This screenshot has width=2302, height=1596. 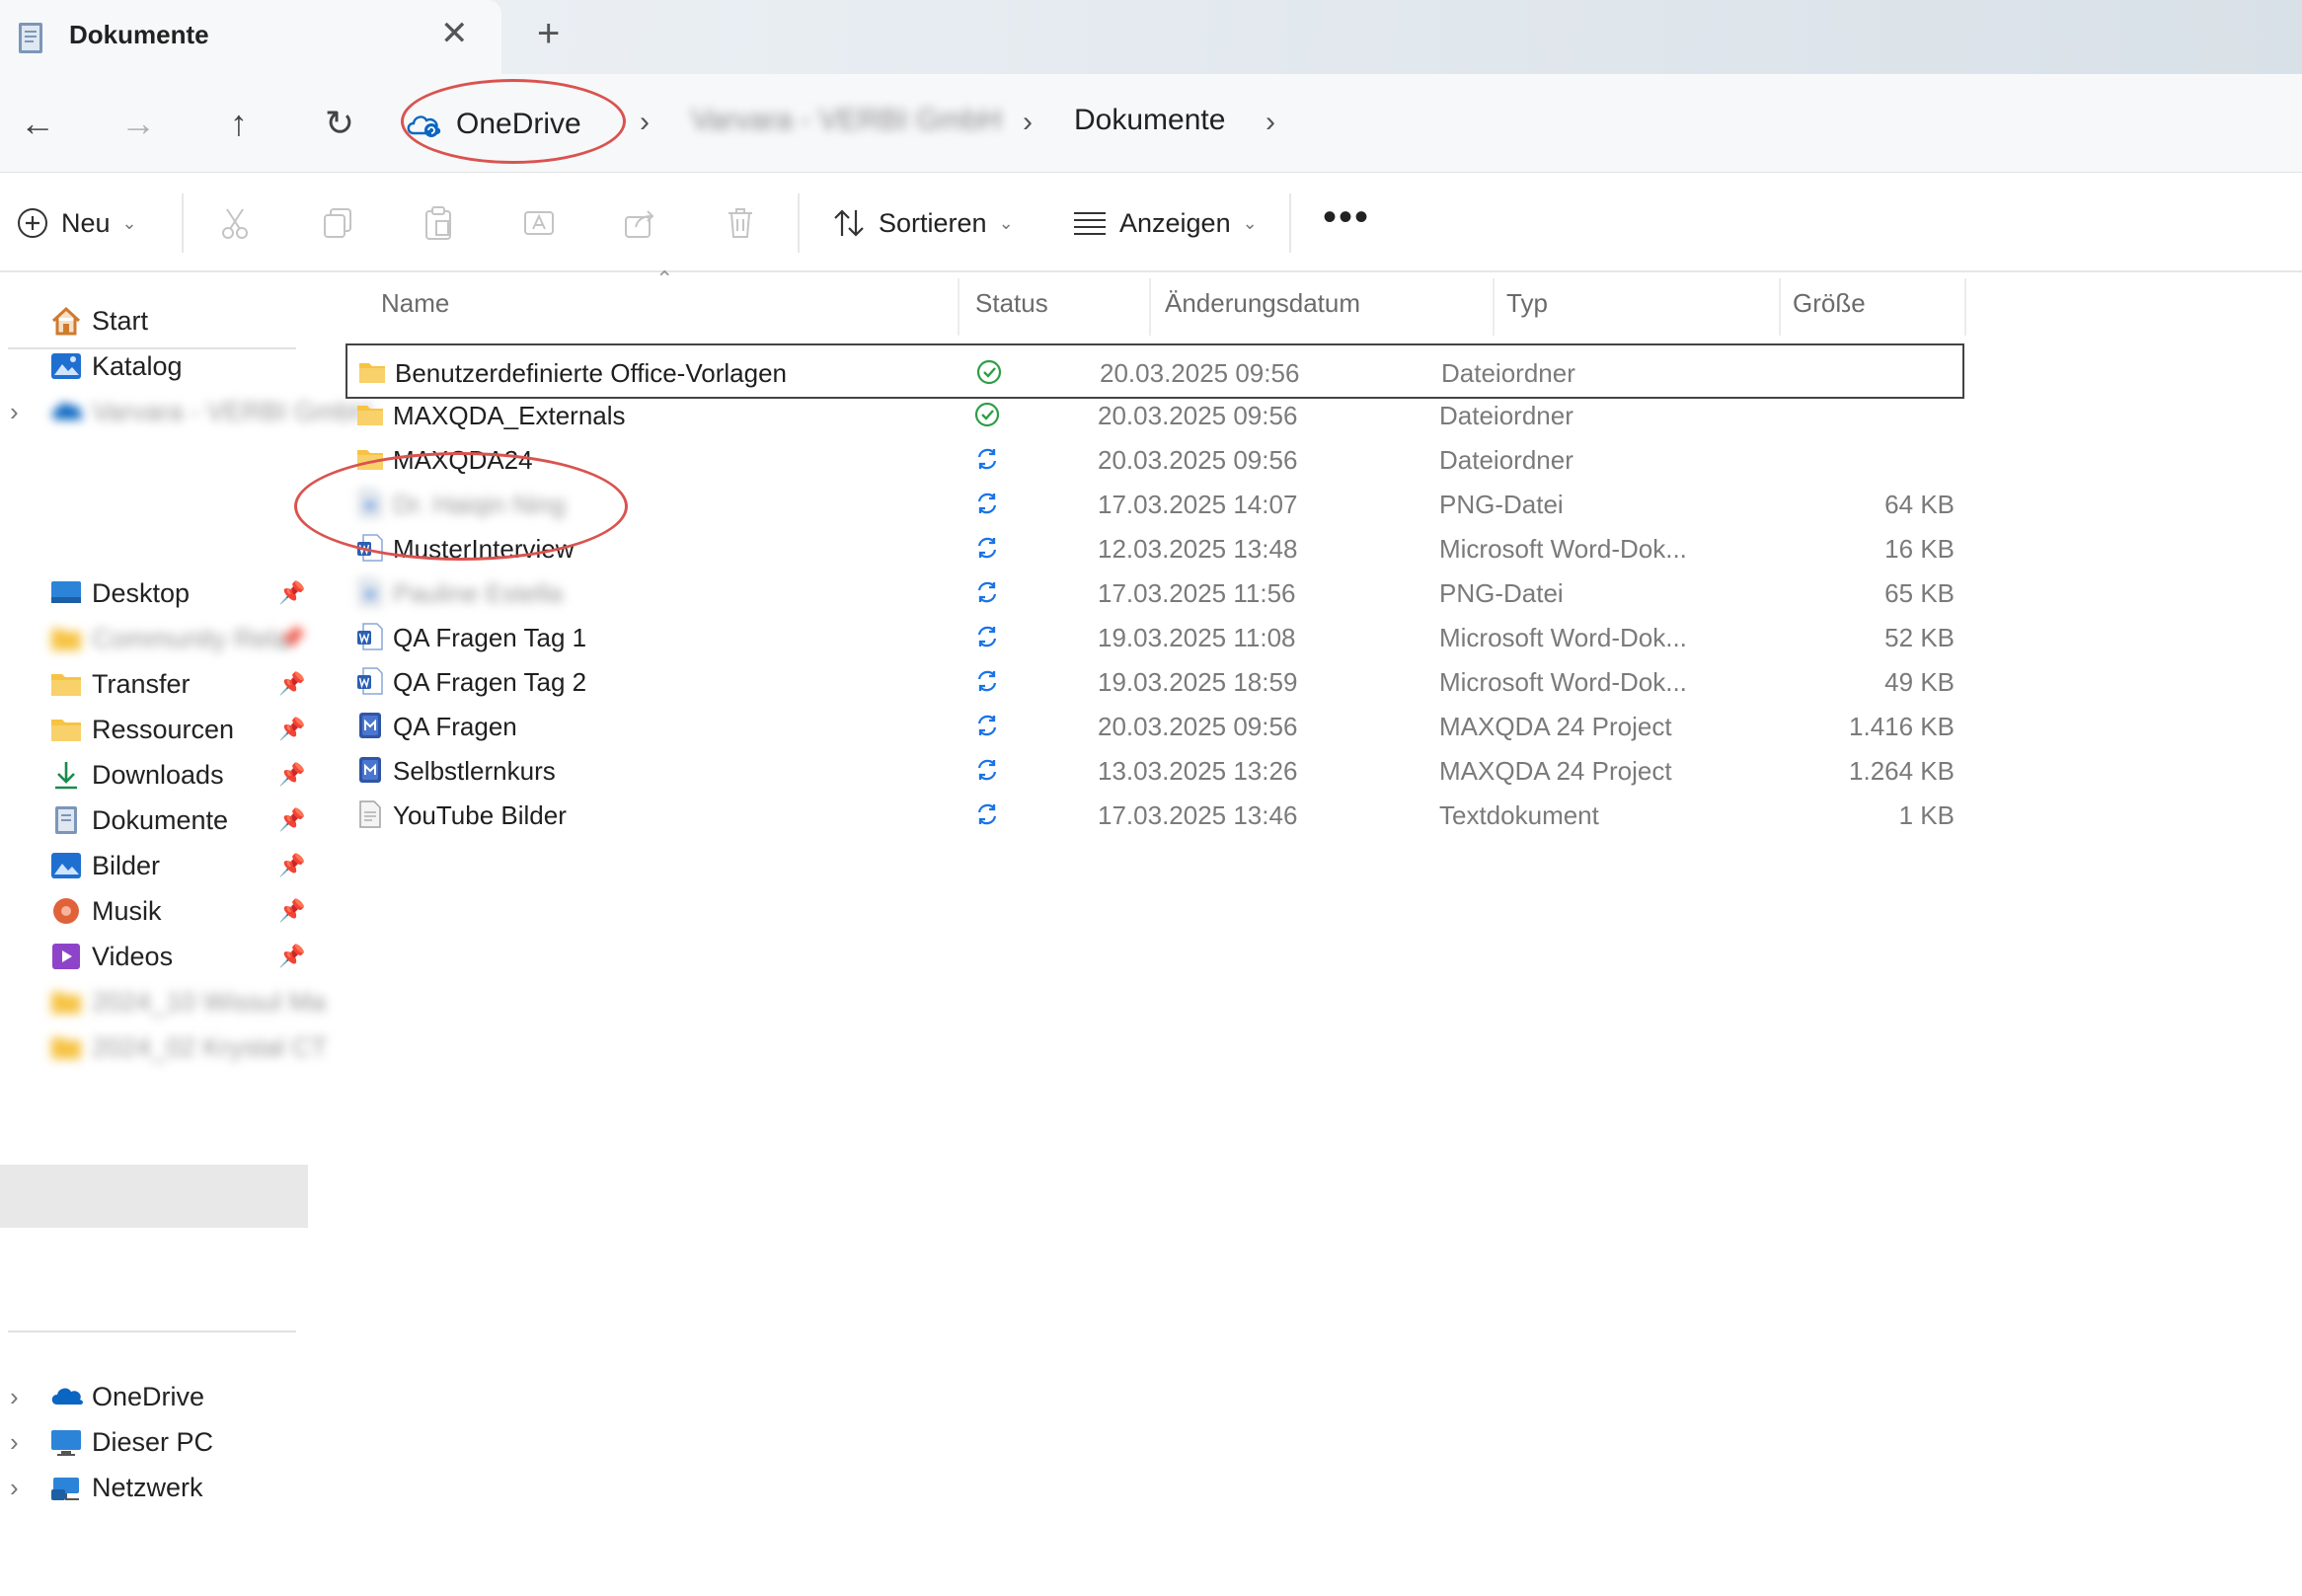 I want to click on breadcrumb-dropdown: ›, so click(x=1270, y=122).